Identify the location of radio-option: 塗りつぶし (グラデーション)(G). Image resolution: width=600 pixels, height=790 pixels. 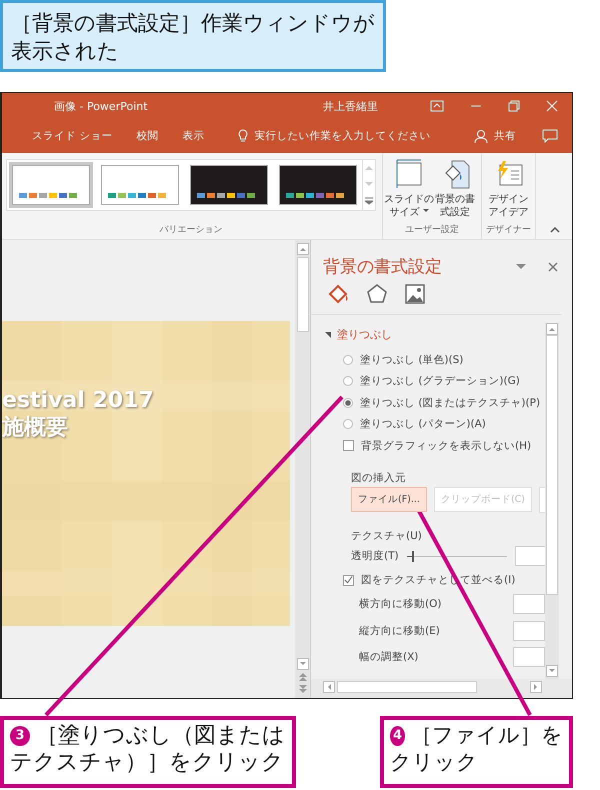
(428, 381).